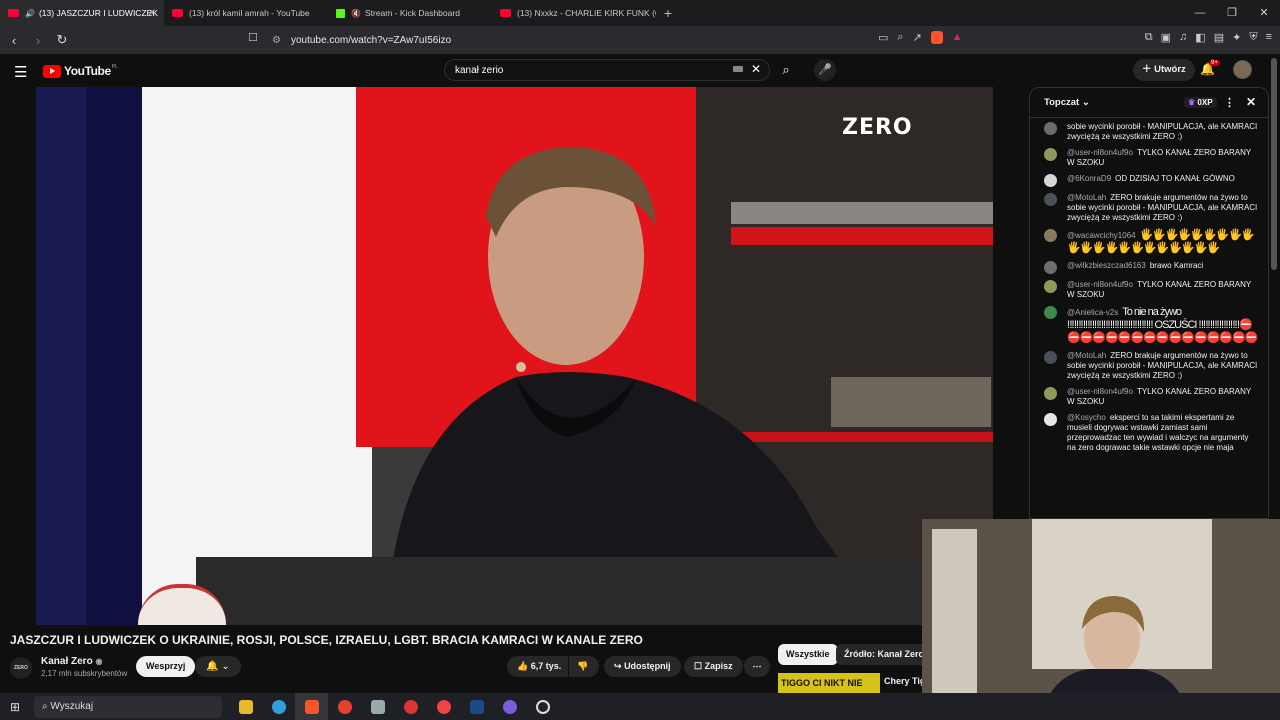  Describe the element at coordinates (1200, 37) in the screenshot. I see `sidebar-icon: ◧` at that location.